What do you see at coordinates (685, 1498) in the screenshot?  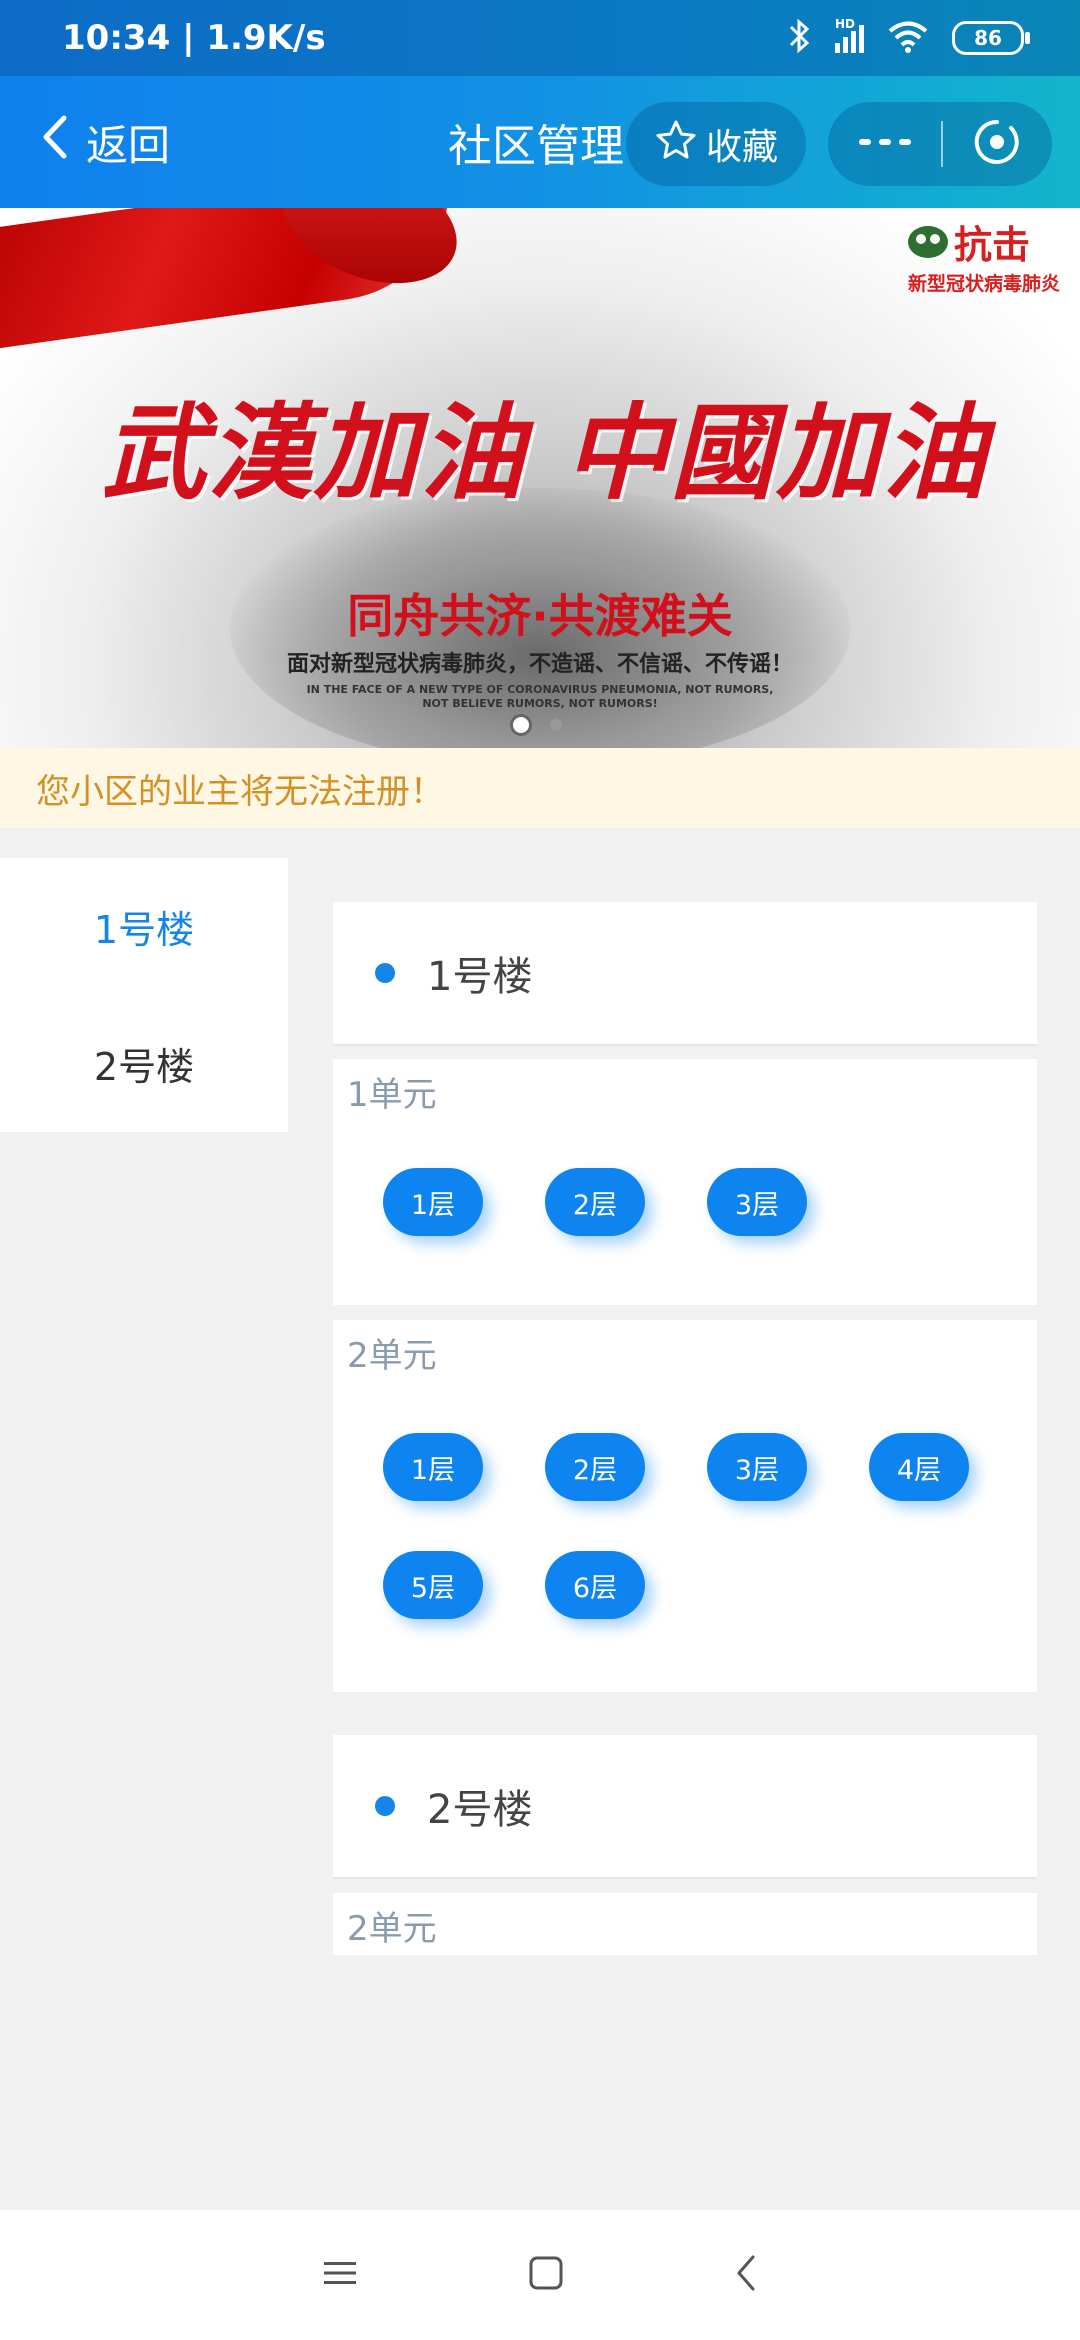 I see `floor-list: 1层 2层 3层 4层 5层 6层` at bounding box center [685, 1498].